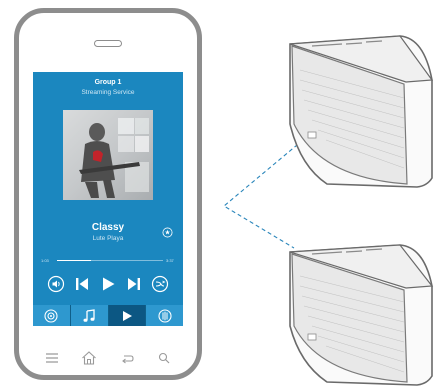  Describe the element at coordinates (89, 358) in the screenshot. I see `home-icon` at that location.